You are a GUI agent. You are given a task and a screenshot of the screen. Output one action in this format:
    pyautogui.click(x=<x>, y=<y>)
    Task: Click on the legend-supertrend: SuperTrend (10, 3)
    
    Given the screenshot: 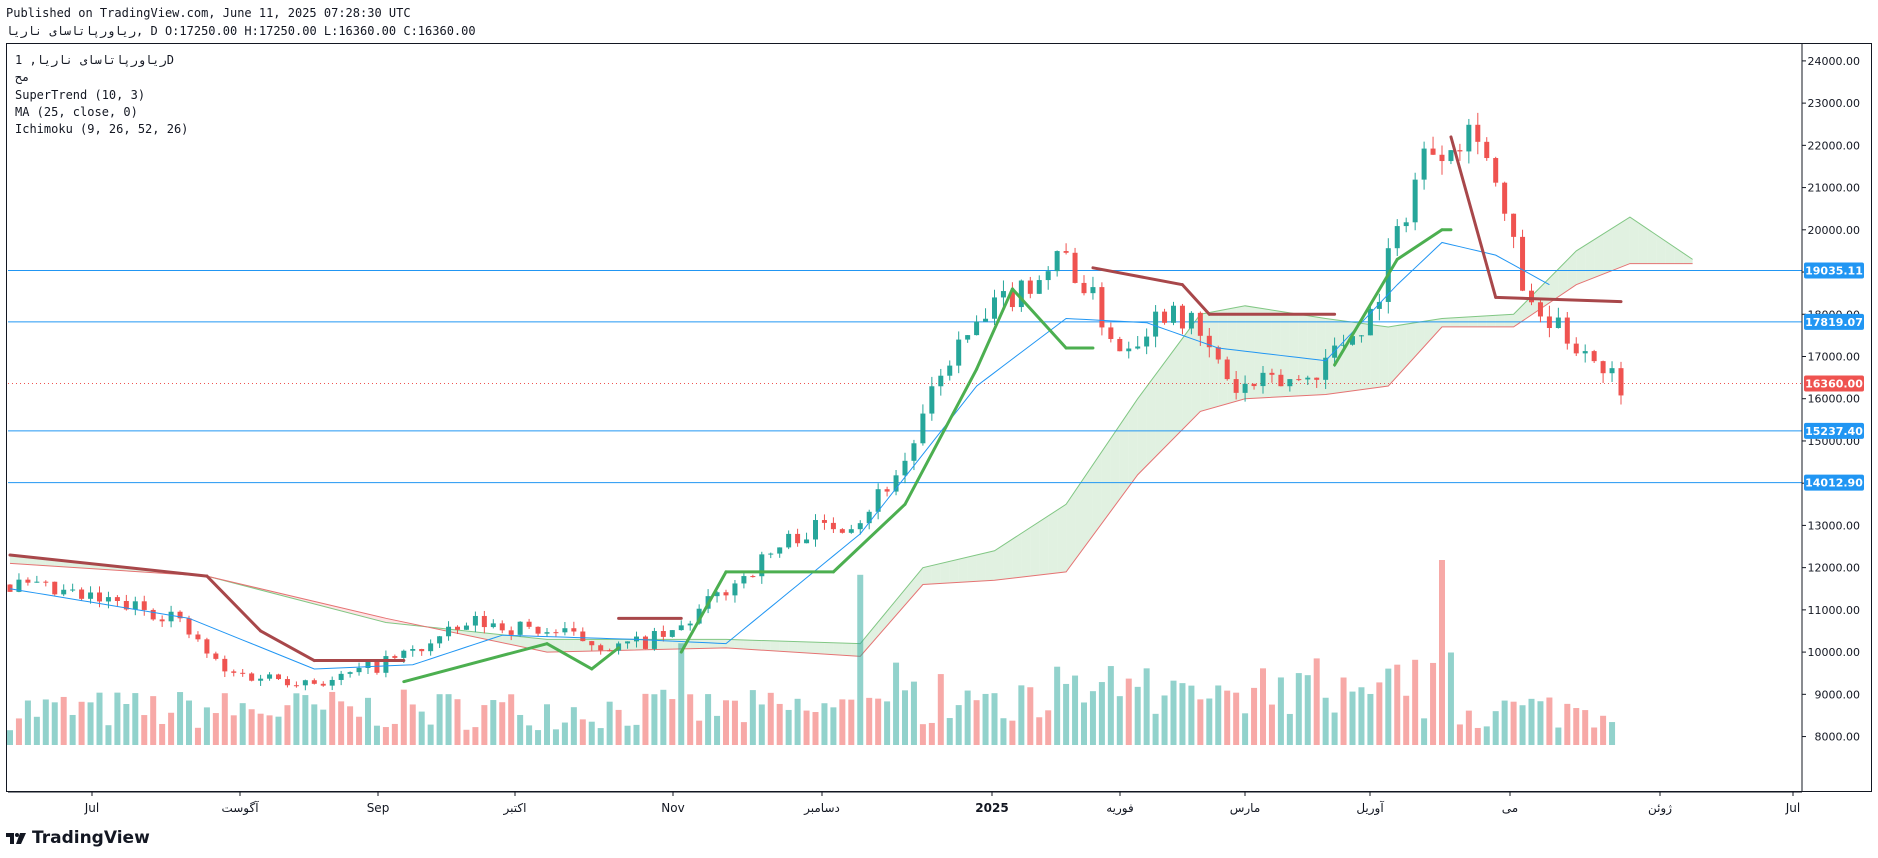 What is the action you would take?
    pyautogui.click(x=80, y=95)
    